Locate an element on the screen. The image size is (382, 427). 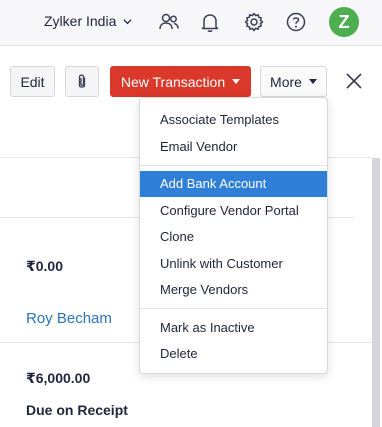
contact-person-link: Roy Becham is located at coordinates (69, 318).